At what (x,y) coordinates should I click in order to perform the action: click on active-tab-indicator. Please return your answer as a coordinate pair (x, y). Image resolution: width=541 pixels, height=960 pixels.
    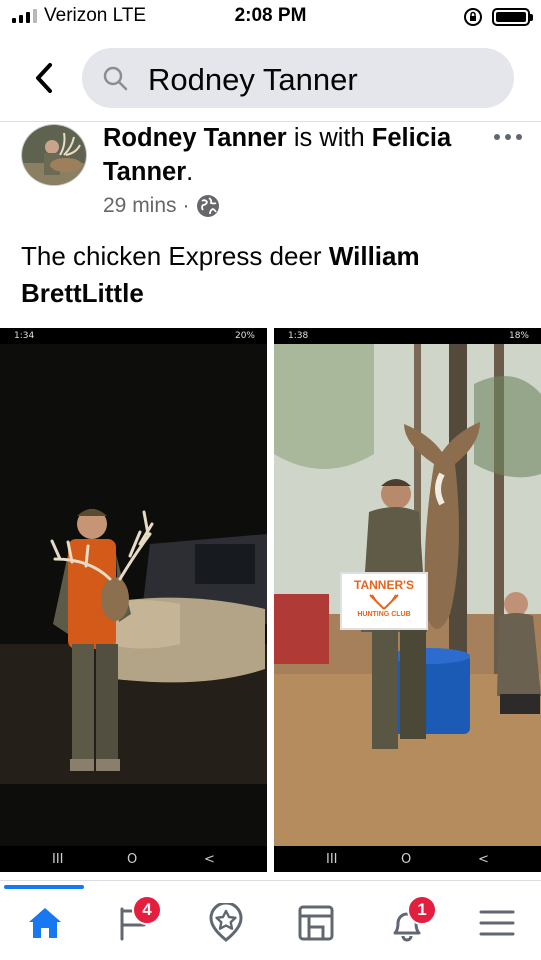
    Looking at the image, I should click on (44, 887).